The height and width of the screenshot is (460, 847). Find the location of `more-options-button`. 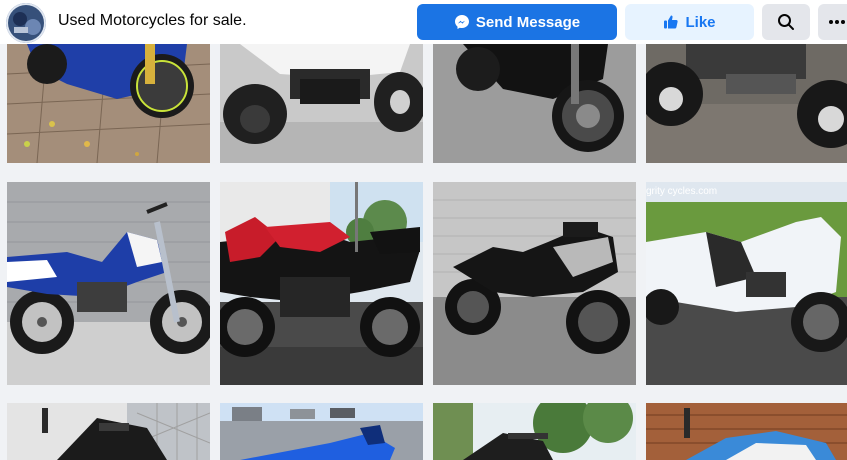

more-options-button is located at coordinates (832, 22).